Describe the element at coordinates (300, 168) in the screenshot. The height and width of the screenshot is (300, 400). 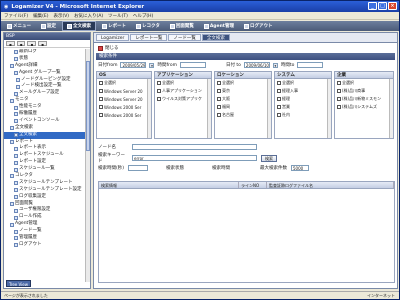
I see `max-results-input: 5000` at that location.